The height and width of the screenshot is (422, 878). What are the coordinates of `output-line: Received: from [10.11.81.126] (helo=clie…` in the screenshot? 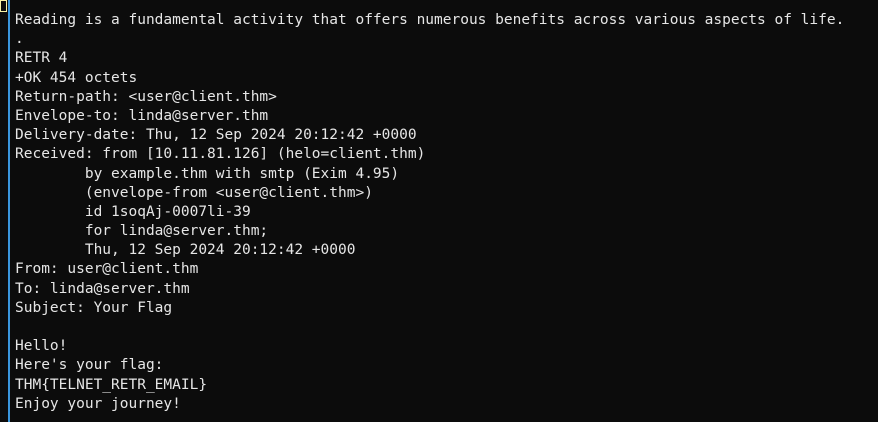 It's located at (220, 154).